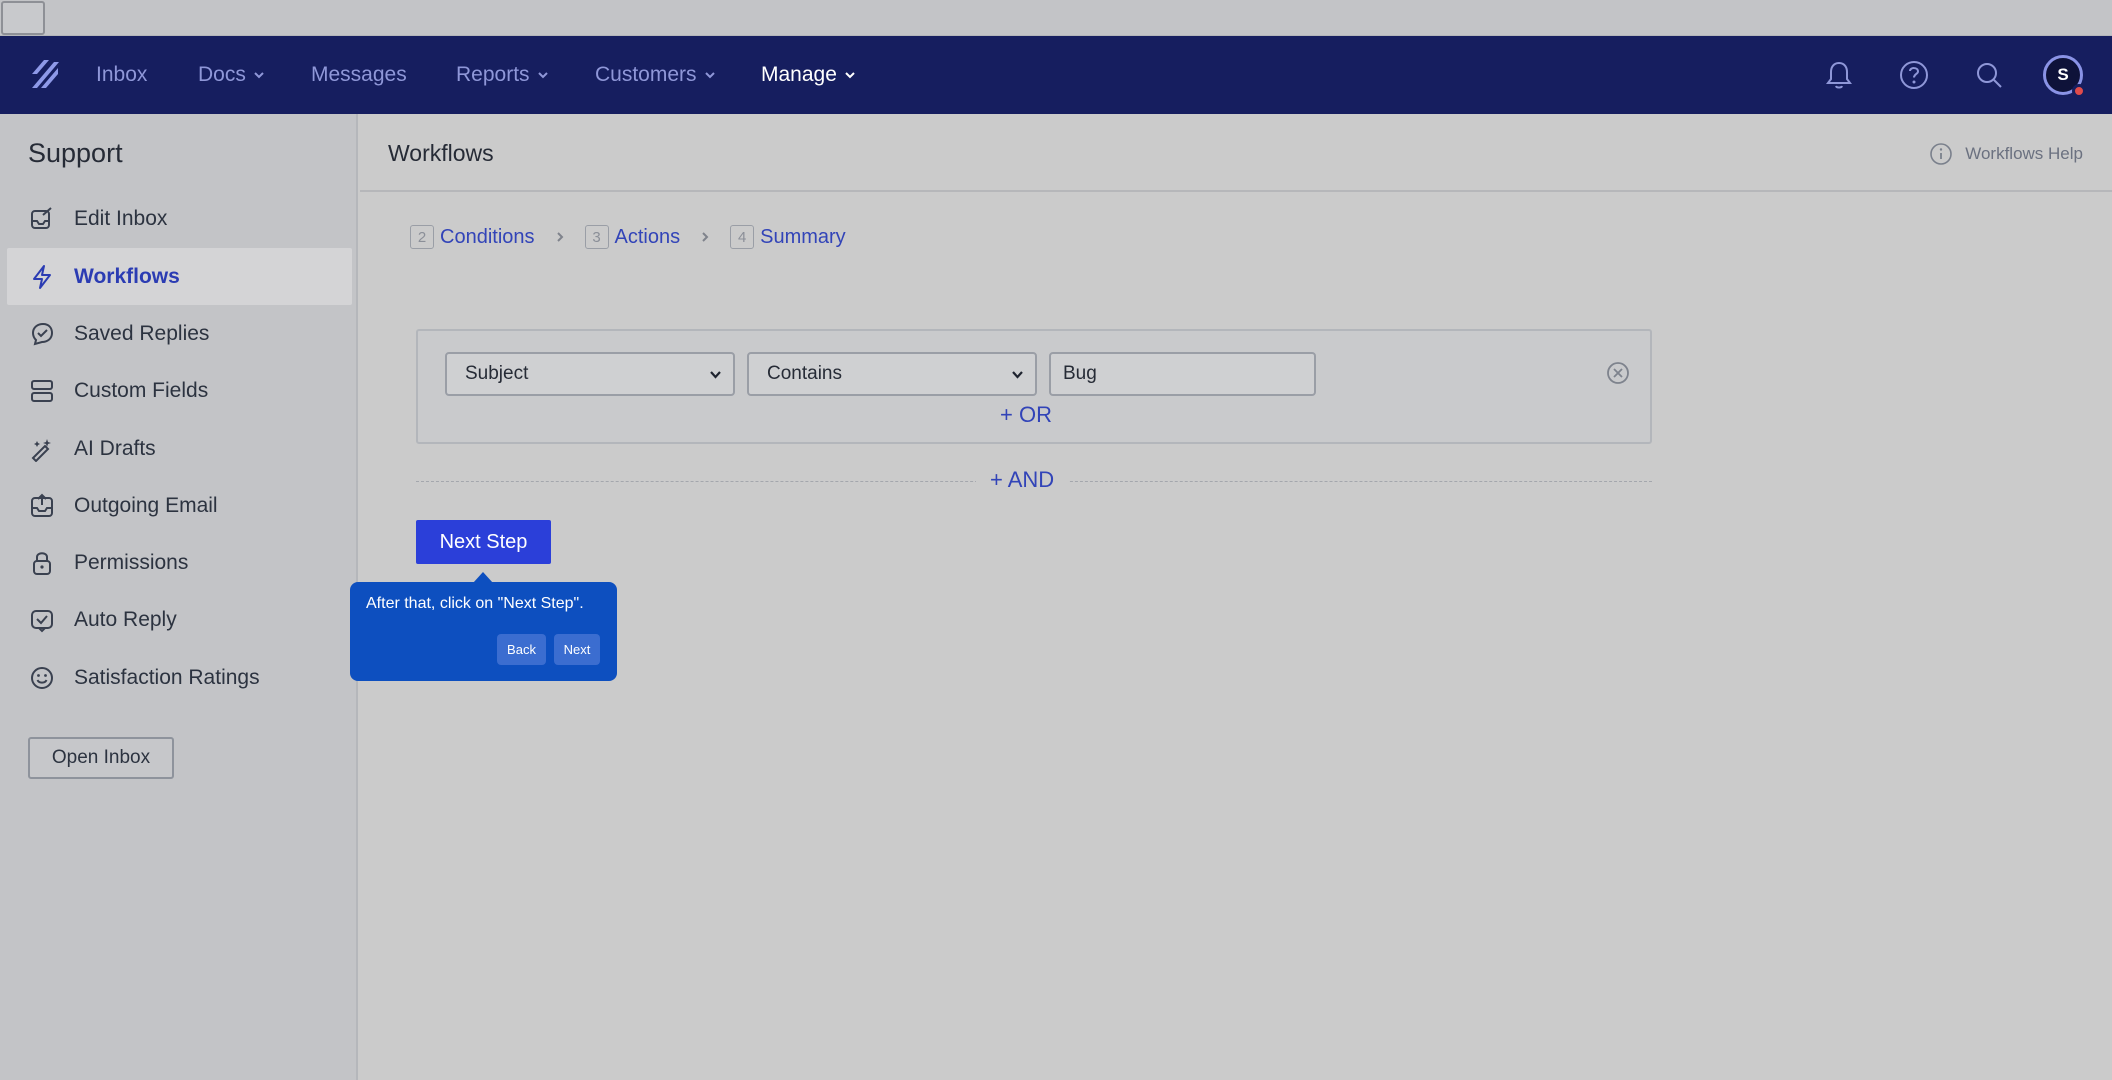 The image size is (2112, 1080). What do you see at coordinates (1182, 374) in the screenshot?
I see `condition-value-input` at bounding box center [1182, 374].